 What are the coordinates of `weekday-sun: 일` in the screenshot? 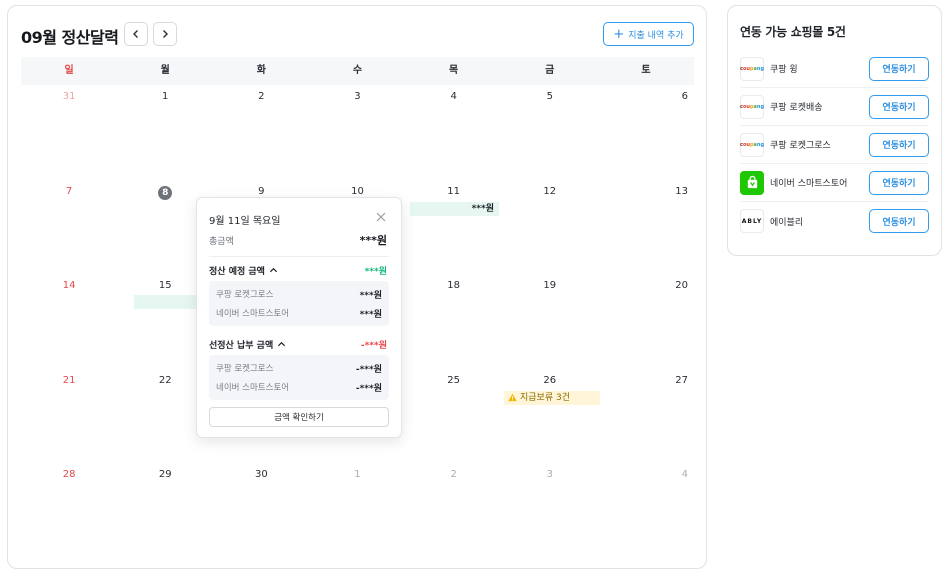 It's located at (69, 70).